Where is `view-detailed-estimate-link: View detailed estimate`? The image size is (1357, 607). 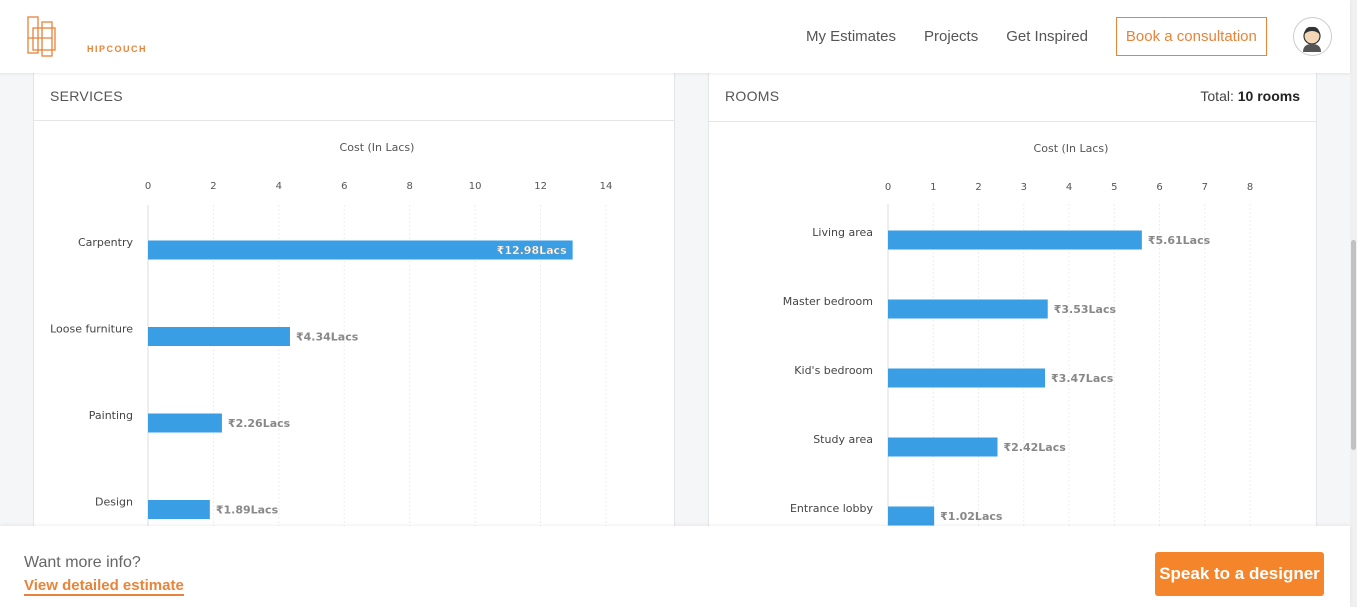 view-detailed-estimate-link: View detailed estimate is located at coordinates (104, 586).